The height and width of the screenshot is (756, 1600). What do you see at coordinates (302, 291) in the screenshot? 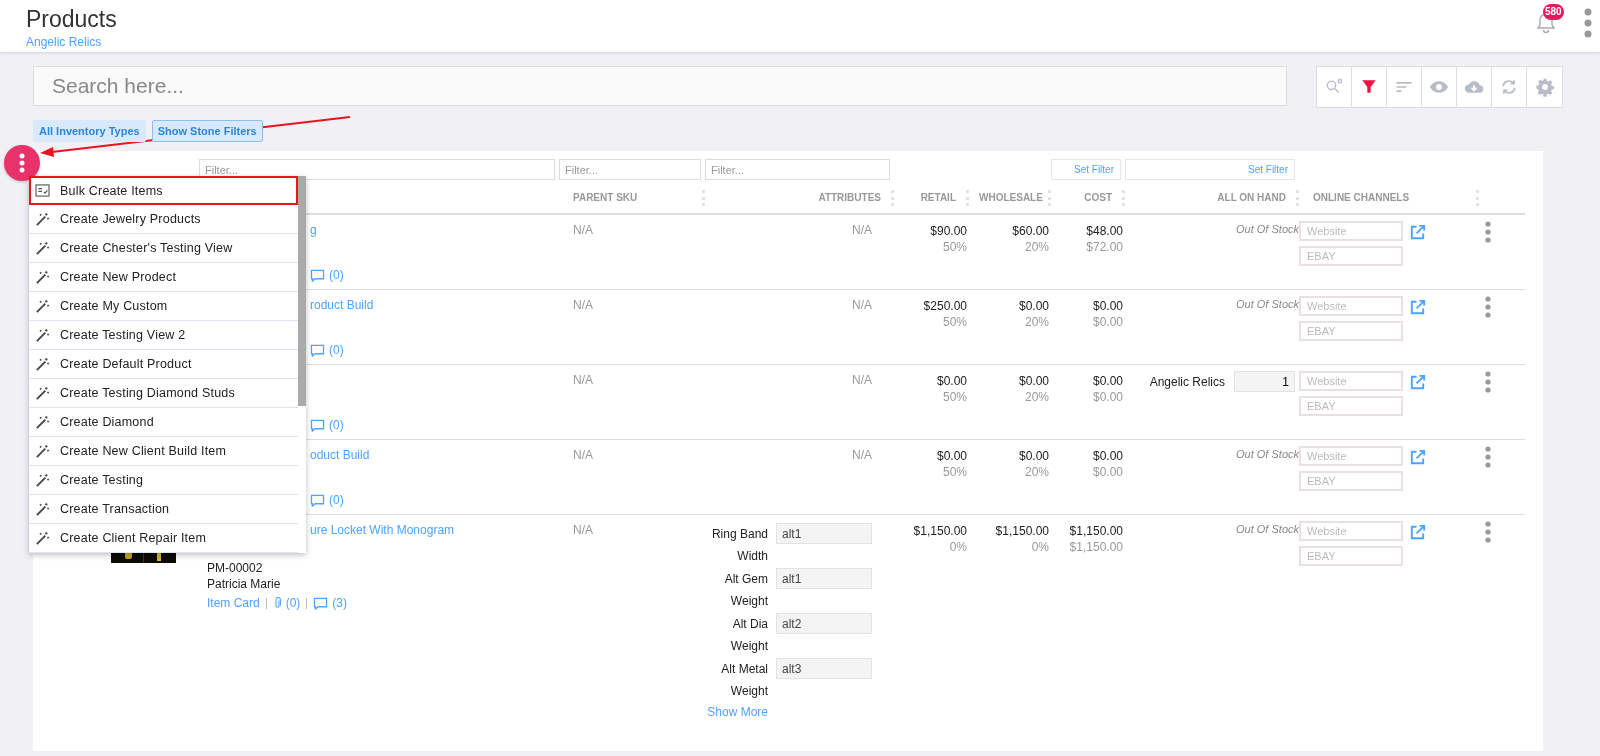
I see `scrollbar` at bounding box center [302, 291].